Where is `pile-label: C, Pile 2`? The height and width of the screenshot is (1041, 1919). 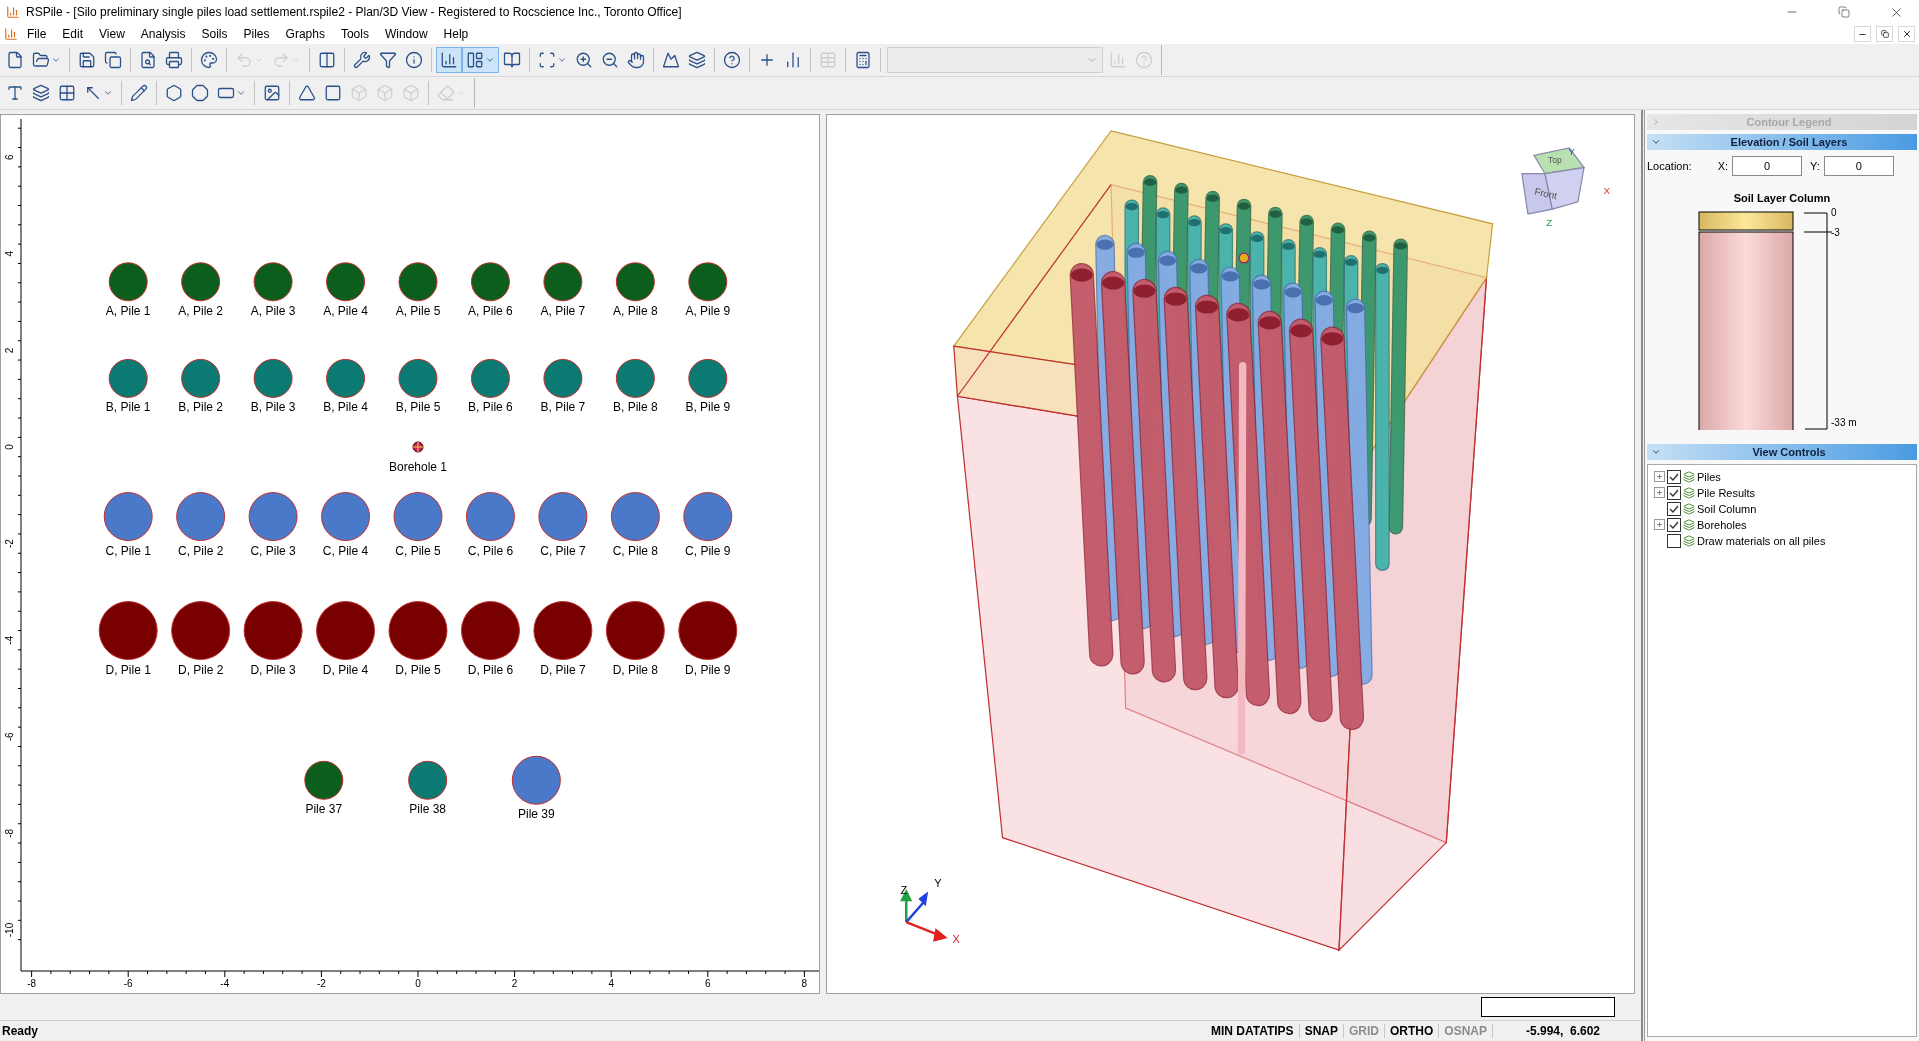
pile-label: C, Pile 2 is located at coordinates (200, 550).